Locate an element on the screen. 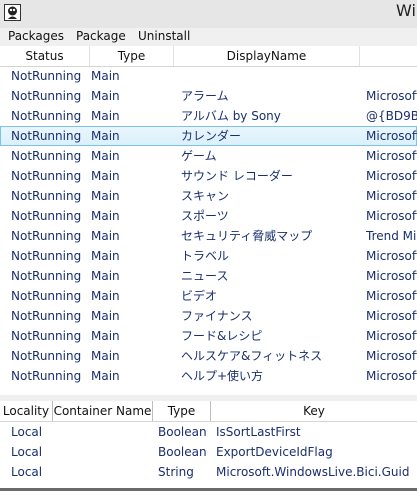  menu-bar: Packages Package Uninstall is located at coordinates (208, 37).